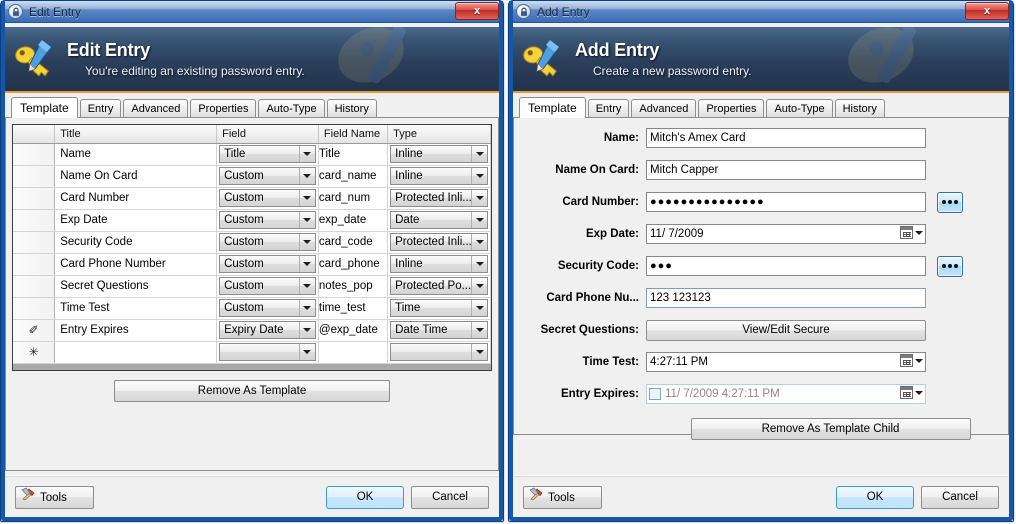 The width and height of the screenshot is (1016, 524). I want to click on row-field-name-cell: card_name, so click(353, 176).